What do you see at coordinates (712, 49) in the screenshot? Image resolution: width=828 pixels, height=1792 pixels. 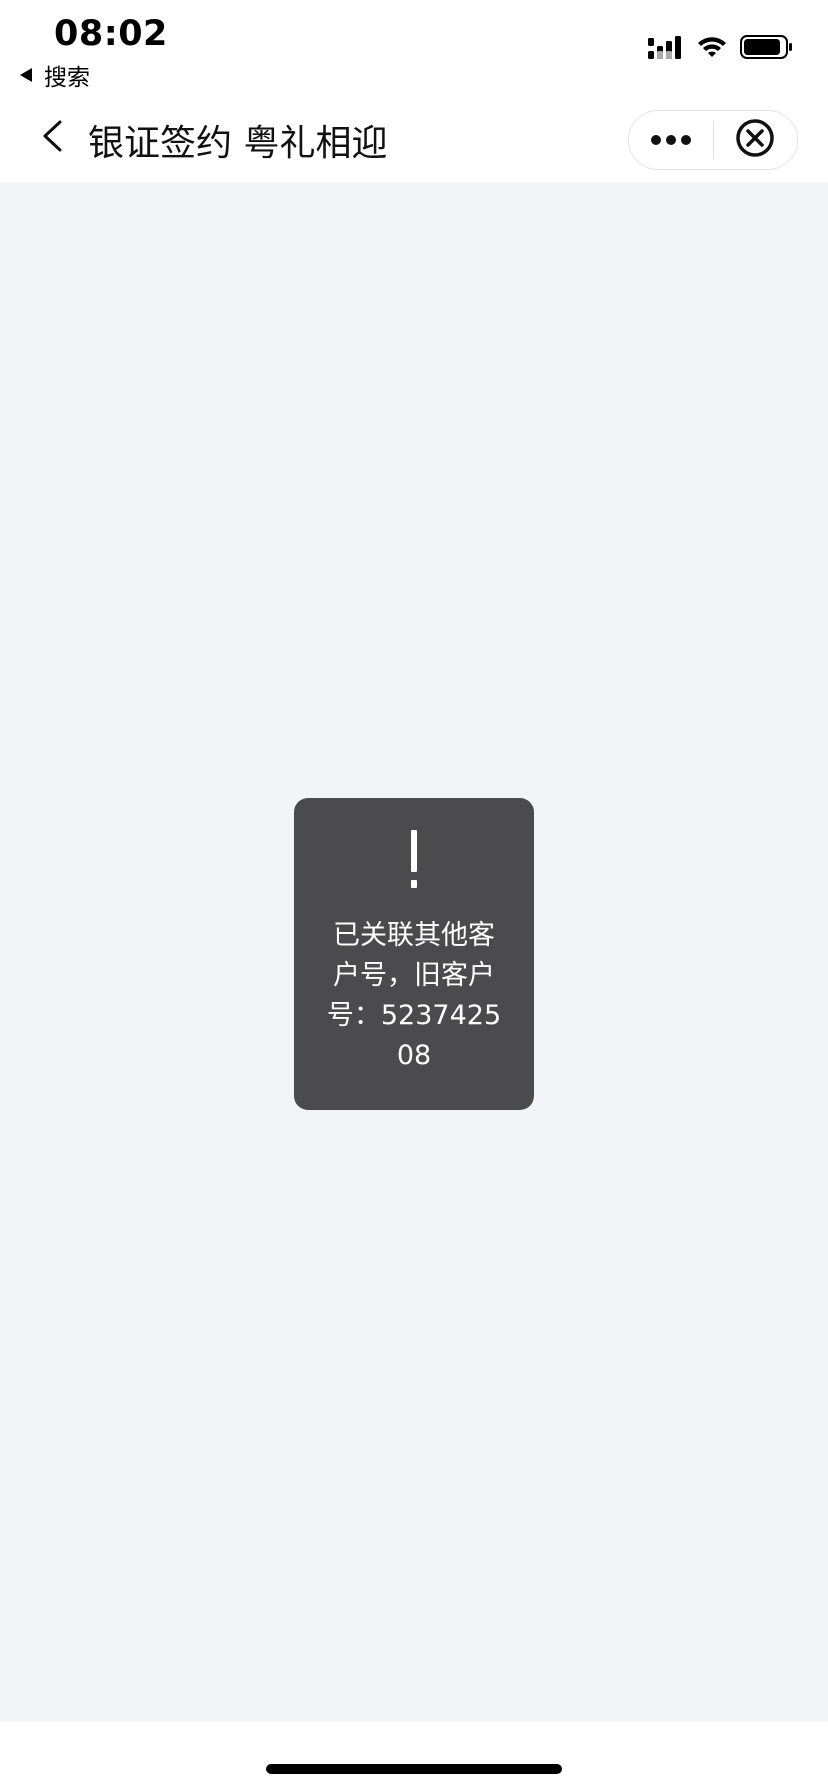 I see `wifi-icon` at bounding box center [712, 49].